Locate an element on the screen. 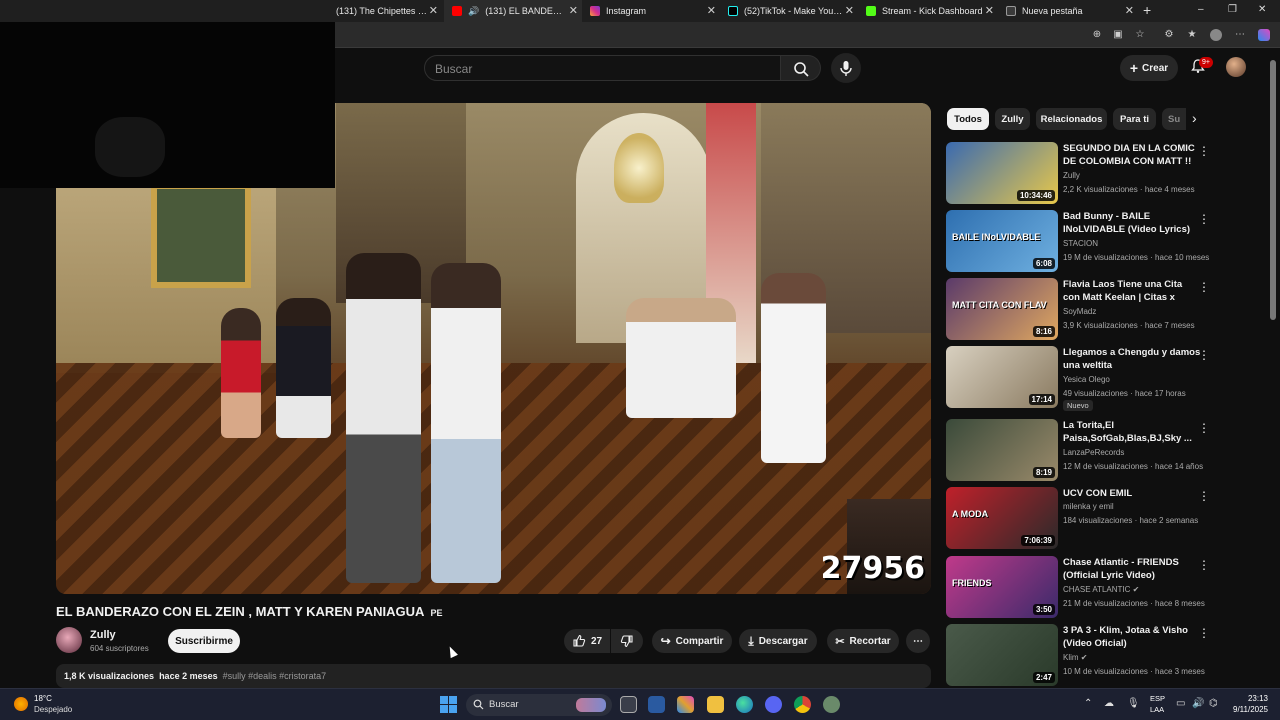 The width and height of the screenshot is (1280, 720). voice-search-button is located at coordinates (846, 68).